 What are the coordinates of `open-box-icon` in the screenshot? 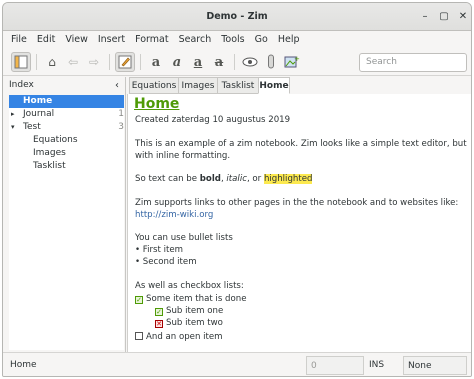 It's located at (139, 336).